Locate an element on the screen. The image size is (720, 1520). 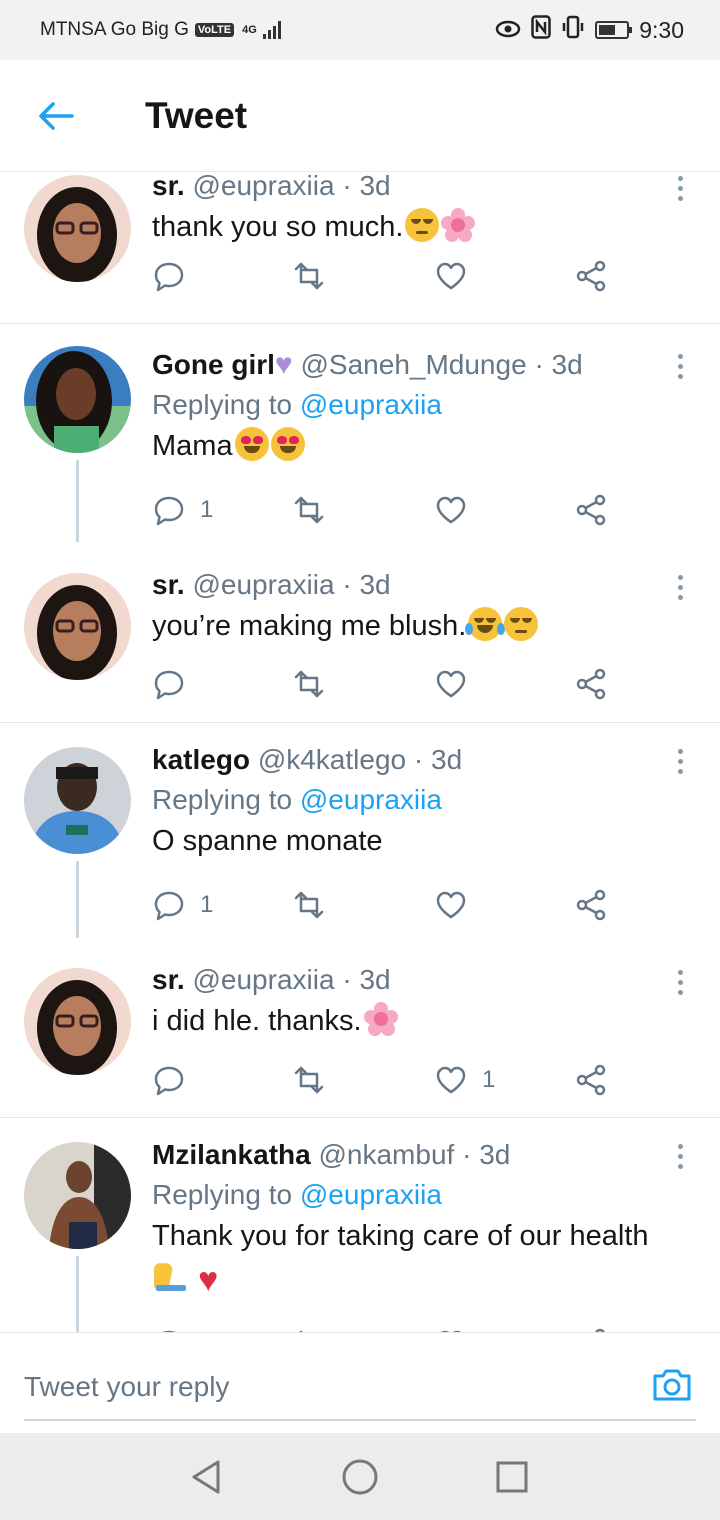
blossom-emoji-icon is located at coordinates (458, 225).